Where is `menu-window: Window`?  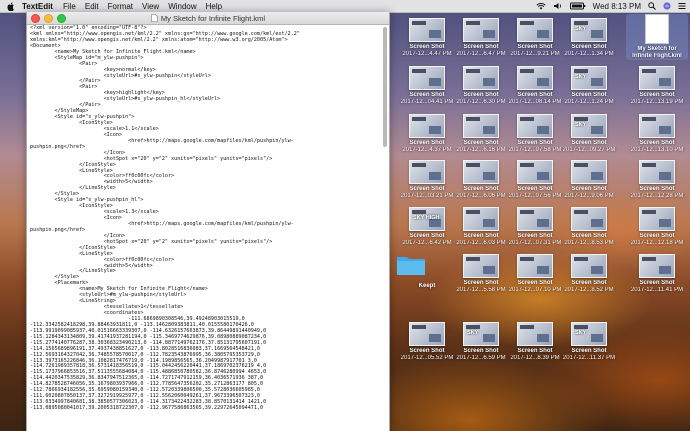
menu-window: Window is located at coordinates (182, 6).